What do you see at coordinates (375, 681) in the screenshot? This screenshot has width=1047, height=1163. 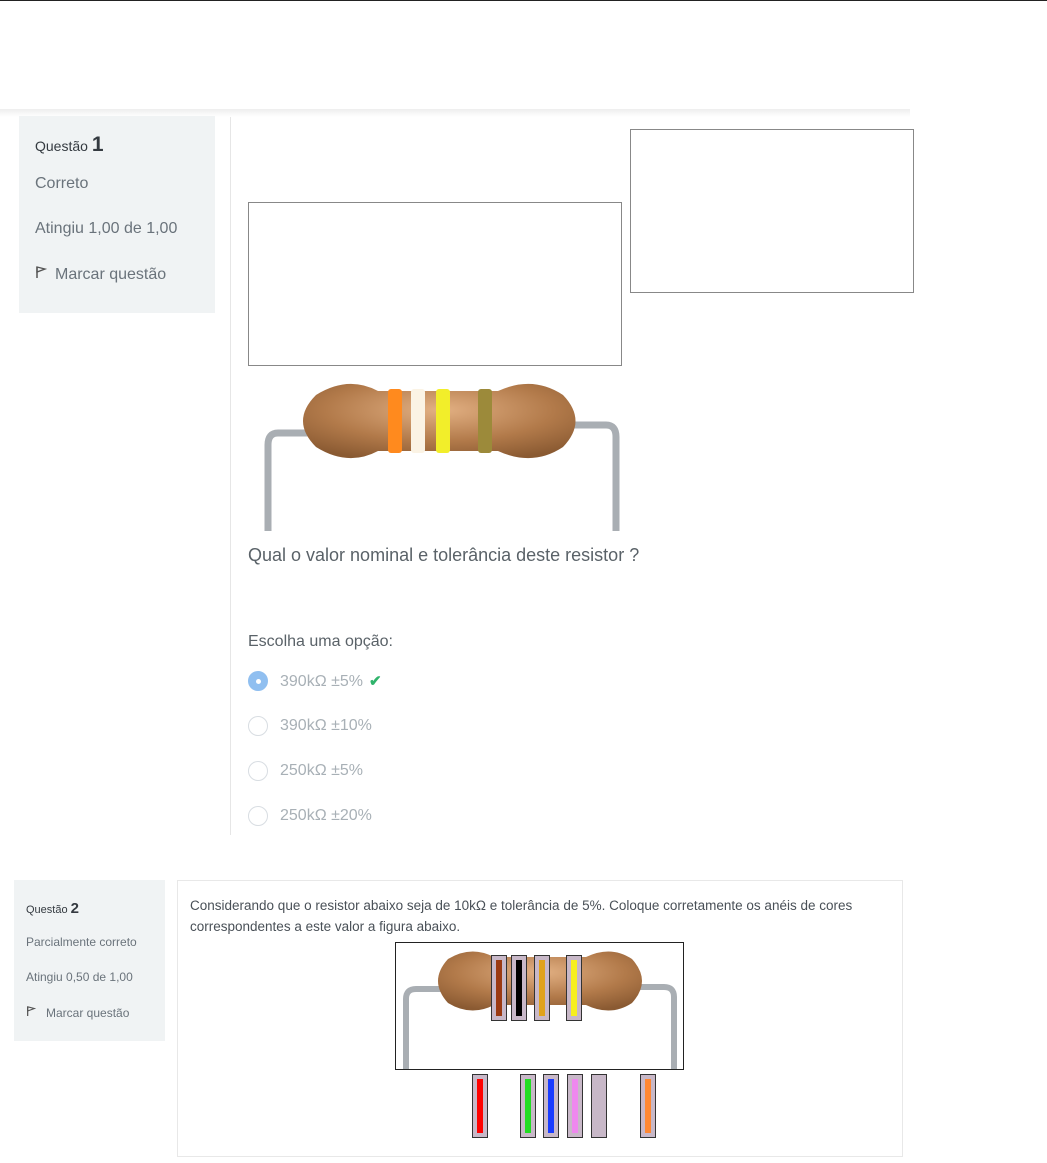 I see `check-icon: ✔` at bounding box center [375, 681].